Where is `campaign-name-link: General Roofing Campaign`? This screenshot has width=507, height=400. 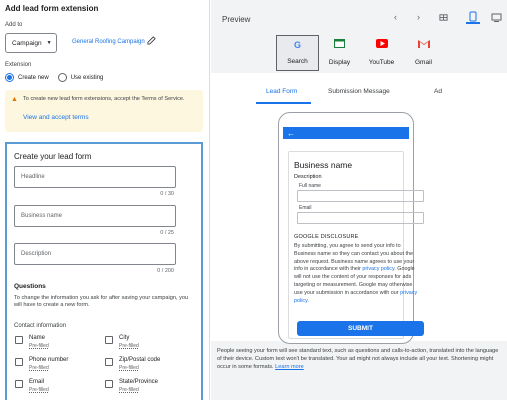 campaign-name-link: General Roofing Campaign is located at coordinates (108, 42).